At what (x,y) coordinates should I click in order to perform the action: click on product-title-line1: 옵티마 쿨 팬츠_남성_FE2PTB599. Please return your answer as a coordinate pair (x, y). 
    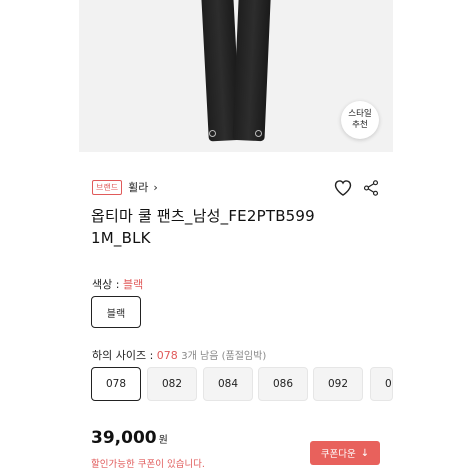
    Looking at the image, I should click on (203, 216).